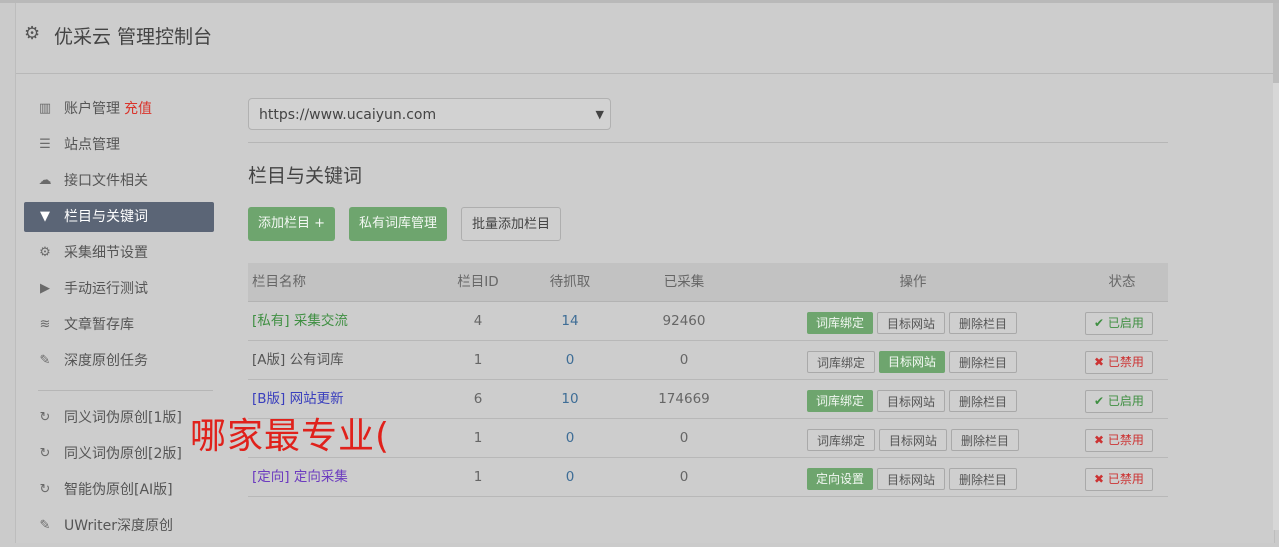  What do you see at coordinates (1276, 43) in the screenshot?
I see `scrollbar-thumb` at bounding box center [1276, 43].